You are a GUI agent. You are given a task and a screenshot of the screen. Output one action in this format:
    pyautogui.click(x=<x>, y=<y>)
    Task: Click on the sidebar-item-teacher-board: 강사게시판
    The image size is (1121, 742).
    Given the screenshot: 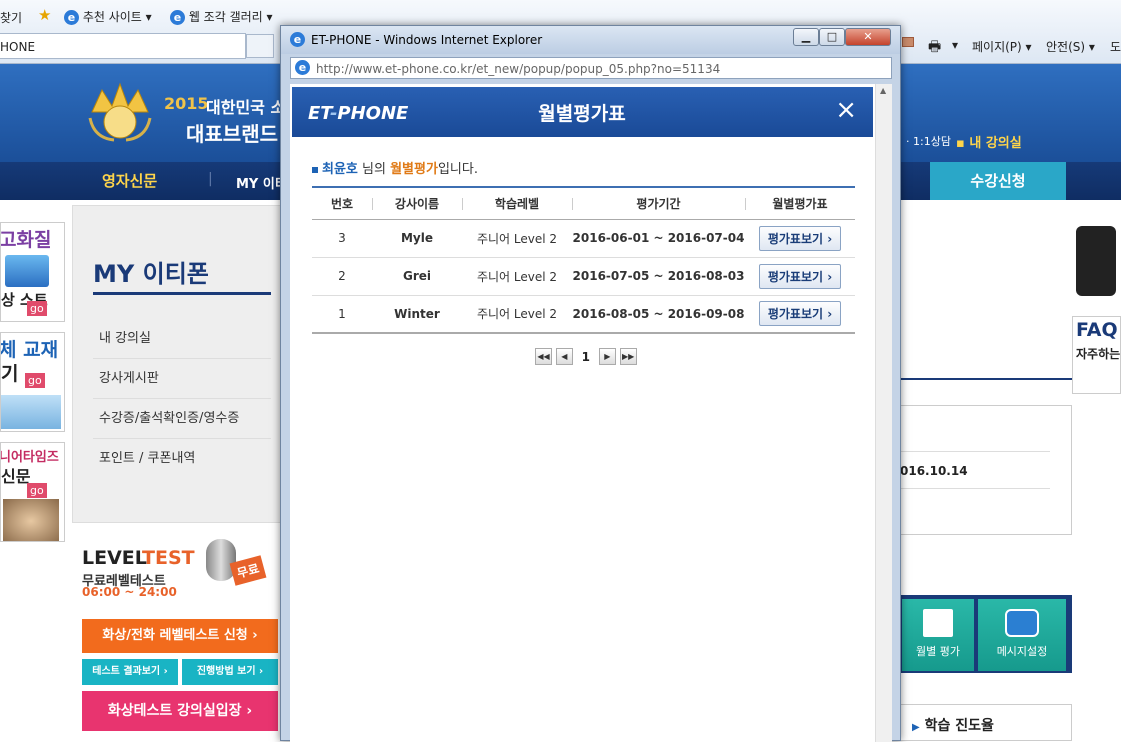 What is the action you would take?
    pyautogui.click(x=182, y=379)
    